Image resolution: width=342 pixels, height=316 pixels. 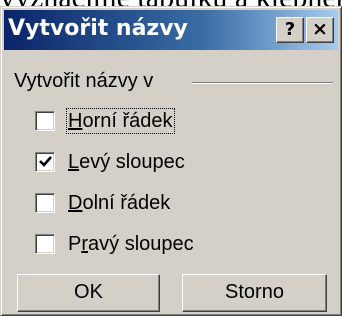 I want to click on cancel-button: Storno, so click(x=254, y=293).